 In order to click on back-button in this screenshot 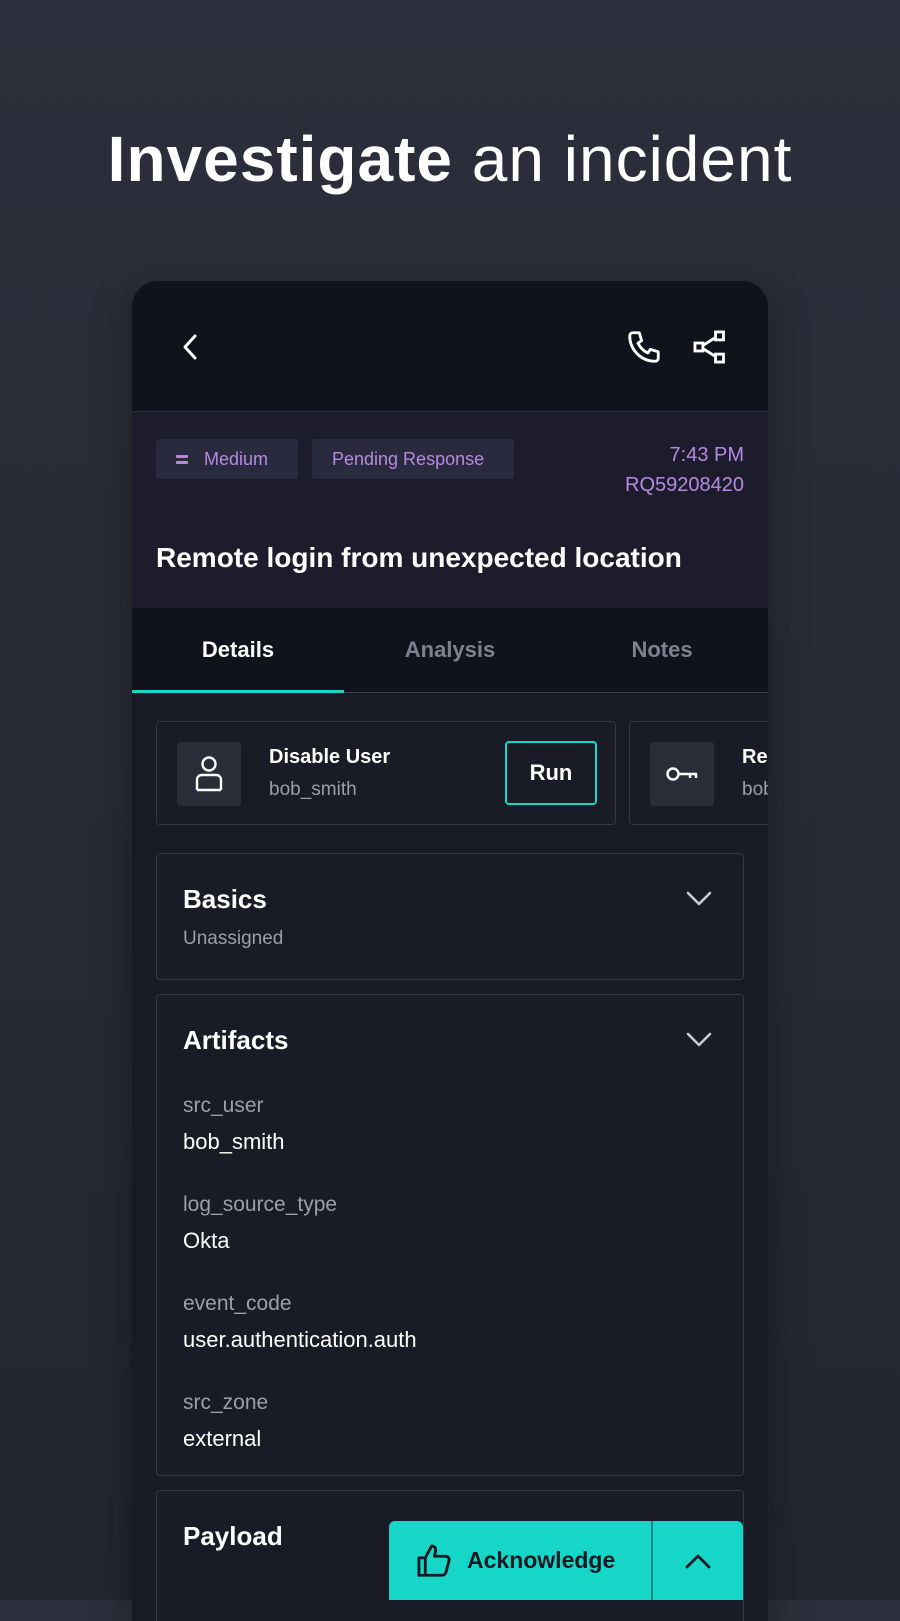, I will do `click(190, 347)`.